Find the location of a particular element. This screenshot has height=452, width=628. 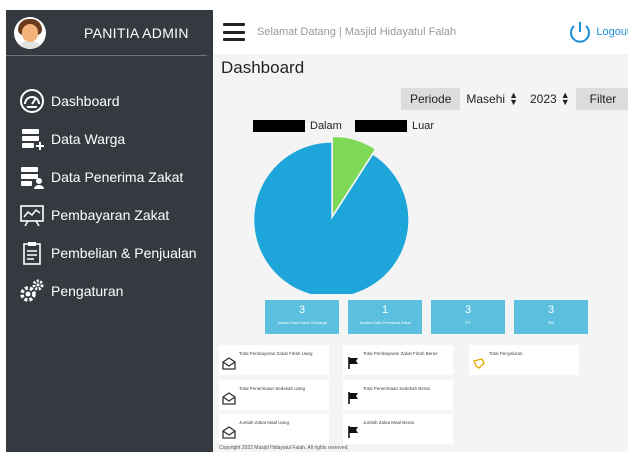

year-select: 2023 ▲ ▼ is located at coordinates (550, 99).